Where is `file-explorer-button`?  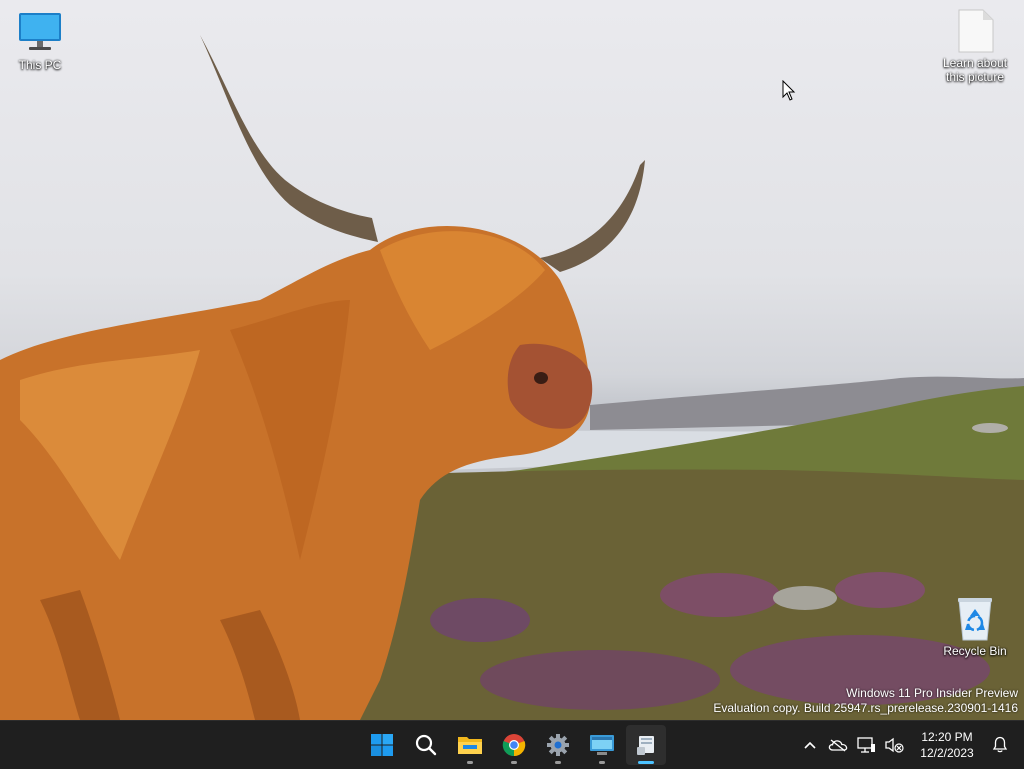 file-explorer-button is located at coordinates (470, 745).